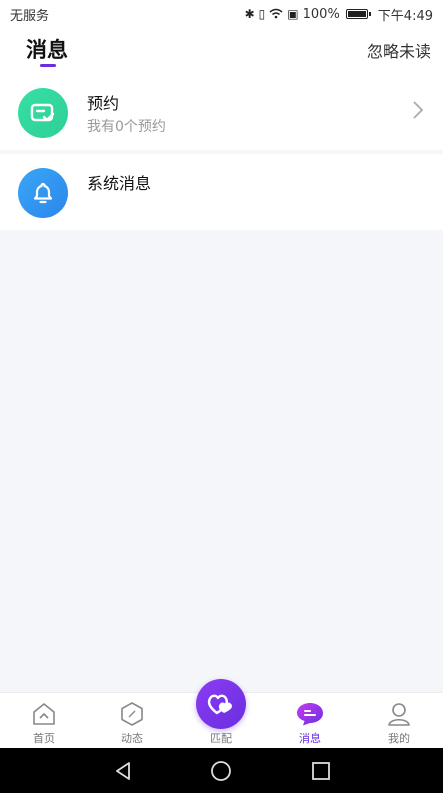  Describe the element at coordinates (221, 773) in the screenshot. I see `home-circle-icon` at that location.